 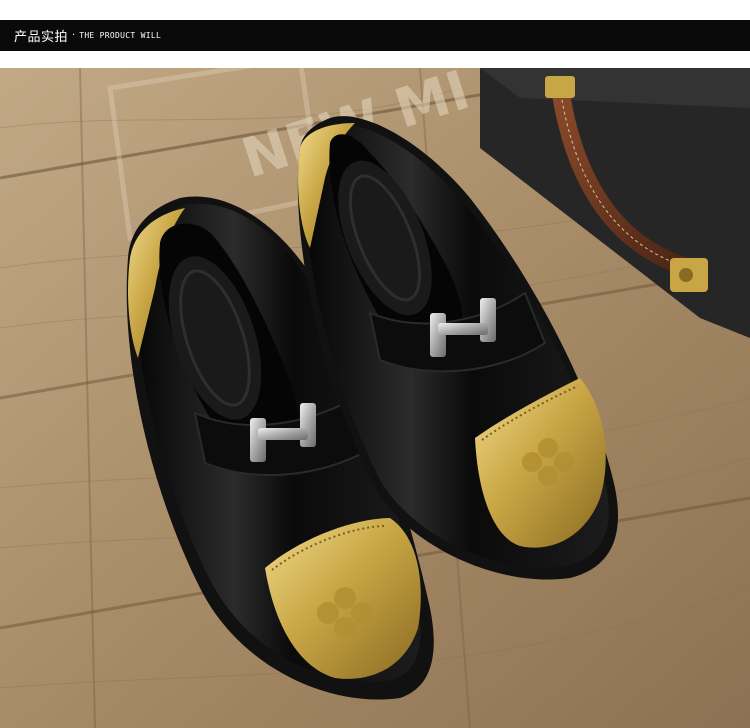 I want to click on header-title-en: THE PRODUCT WILL, so click(x=120, y=35).